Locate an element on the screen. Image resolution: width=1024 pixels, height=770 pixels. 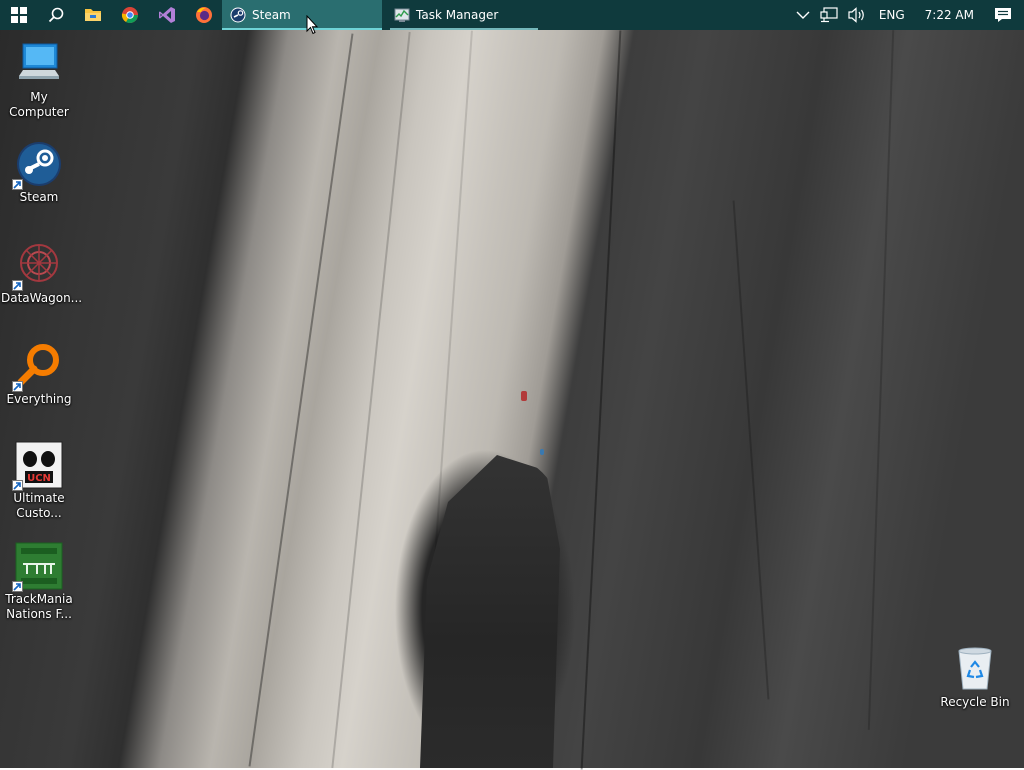
trackmania-icon is located at coordinates (37, 567).